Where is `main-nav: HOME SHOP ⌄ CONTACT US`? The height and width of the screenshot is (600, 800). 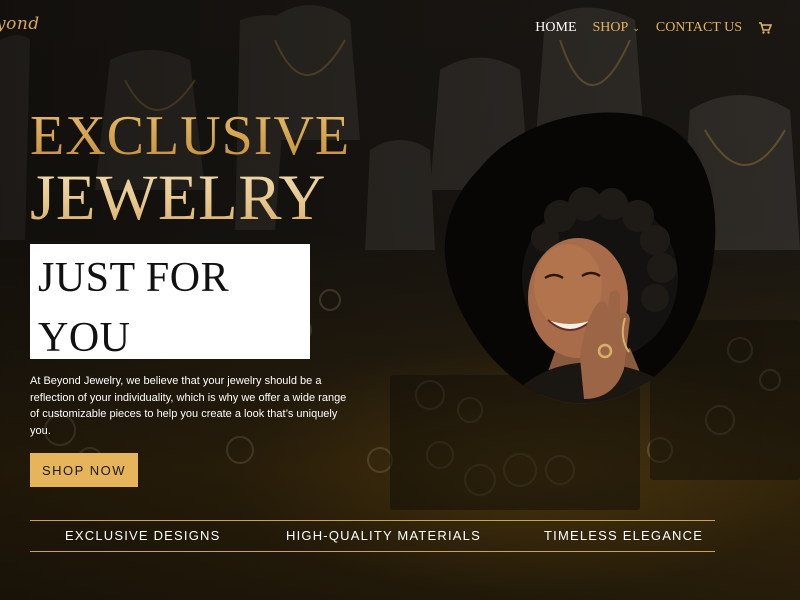
main-nav: HOME SHOP ⌄ CONTACT US is located at coordinates (654, 28).